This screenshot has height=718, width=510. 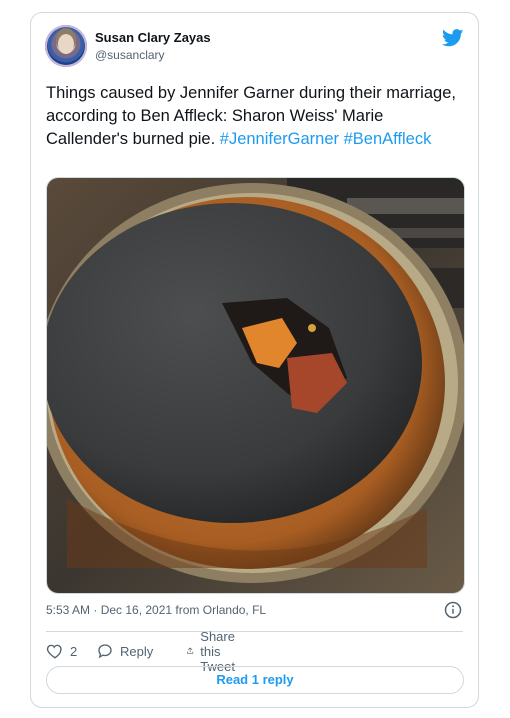 What do you see at coordinates (388, 139) in the screenshot?
I see `hashtag-benaffleck: #BenAffleck` at bounding box center [388, 139].